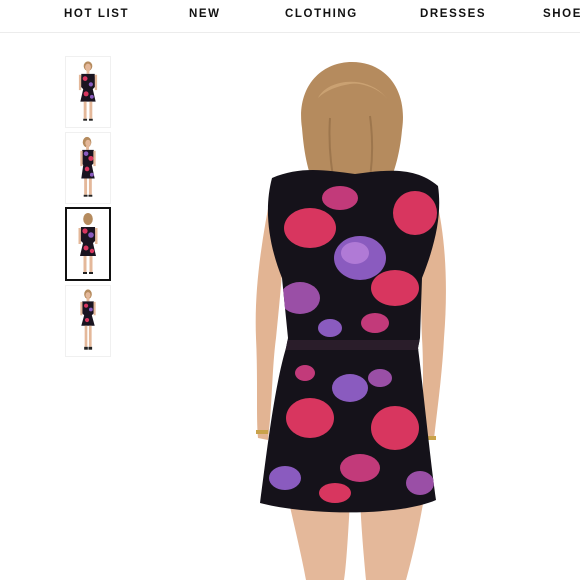 The width and height of the screenshot is (580, 580). I want to click on nav-clothing: CLOTHING, so click(321, 14).